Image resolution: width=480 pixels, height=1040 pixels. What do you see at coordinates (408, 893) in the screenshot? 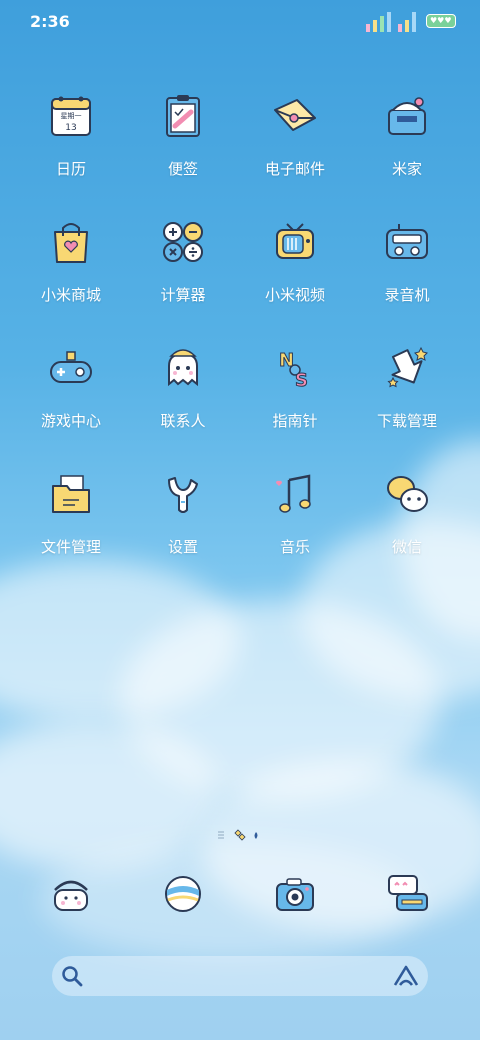
I see `messages-icon` at bounding box center [408, 893].